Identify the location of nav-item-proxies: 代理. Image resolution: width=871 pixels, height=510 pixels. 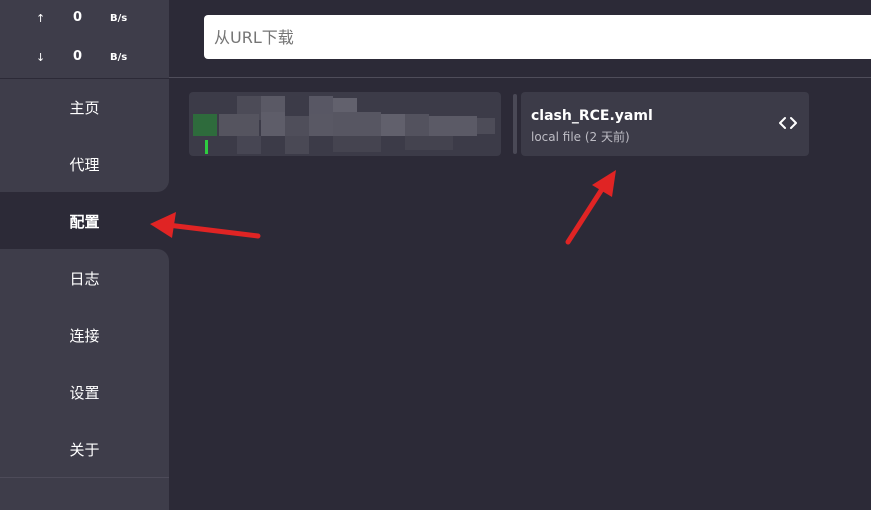
(84, 164).